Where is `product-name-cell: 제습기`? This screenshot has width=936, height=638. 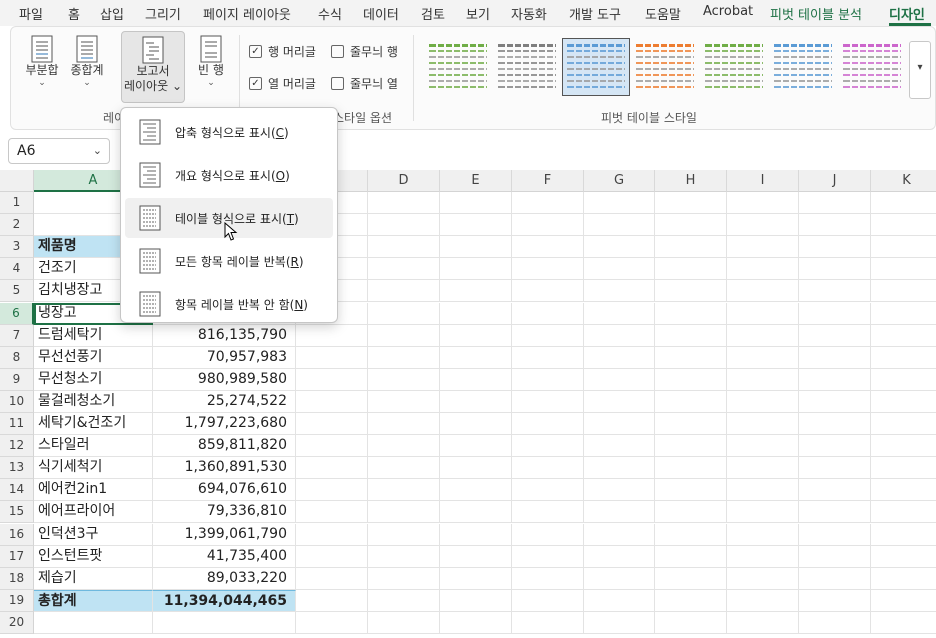 product-name-cell: 제습기 is located at coordinates (93, 578).